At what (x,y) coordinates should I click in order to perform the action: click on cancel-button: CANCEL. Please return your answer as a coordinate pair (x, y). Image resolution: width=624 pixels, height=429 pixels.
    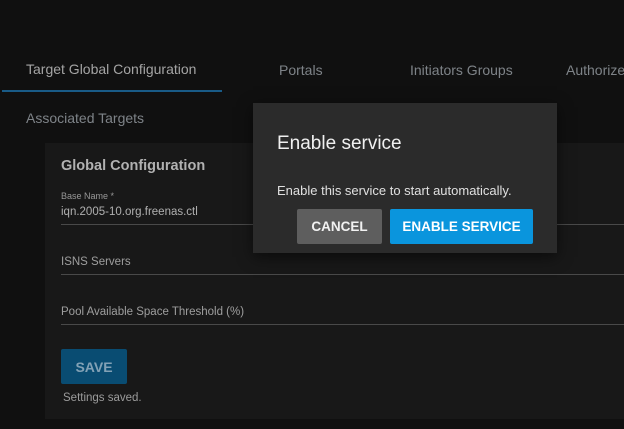
    Looking at the image, I should click on (339, 226).